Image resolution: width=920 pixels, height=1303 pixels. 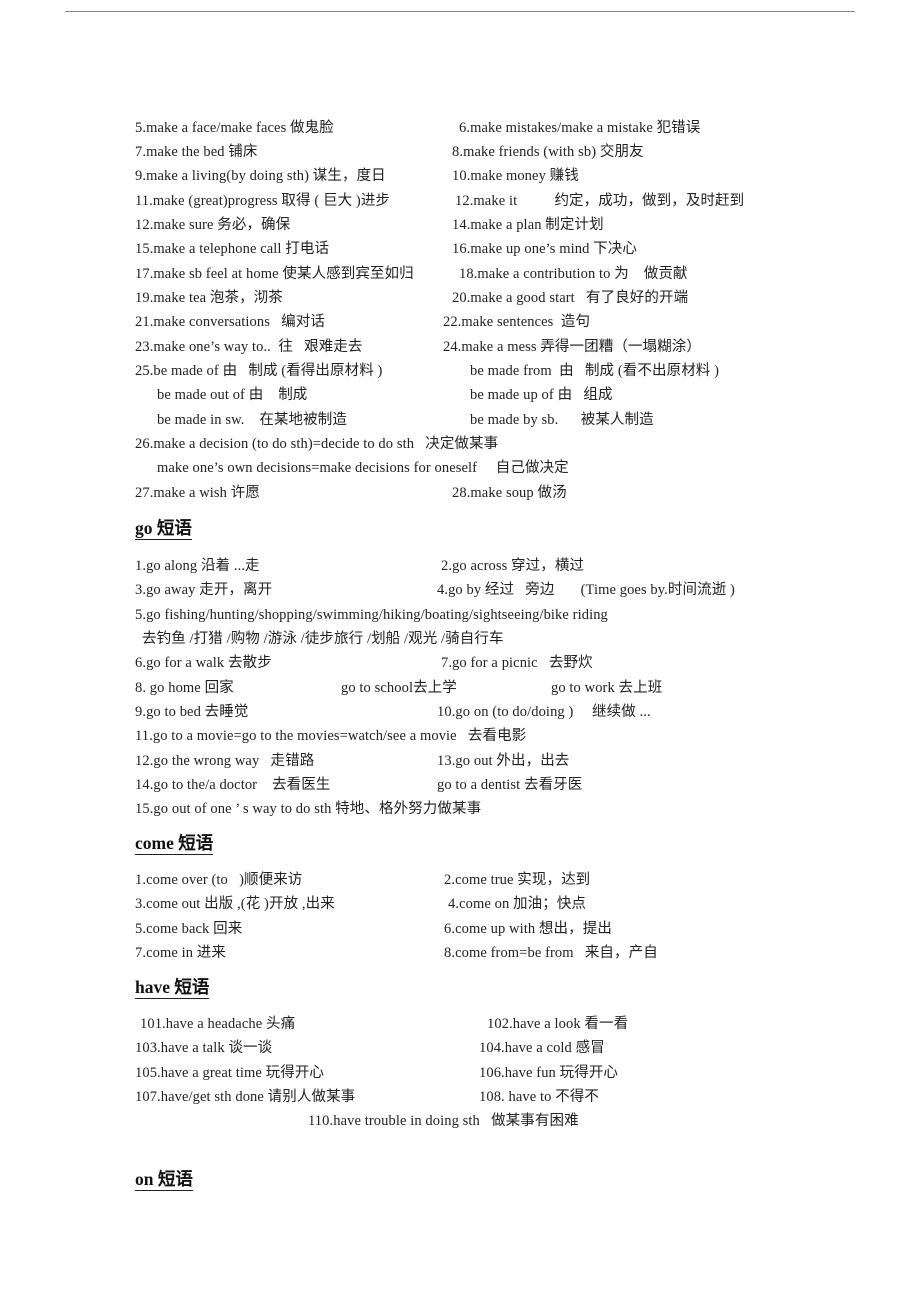 I want to click on have-phrase-right: 104.have a cold 感冒, so click(x=542, y=1048).